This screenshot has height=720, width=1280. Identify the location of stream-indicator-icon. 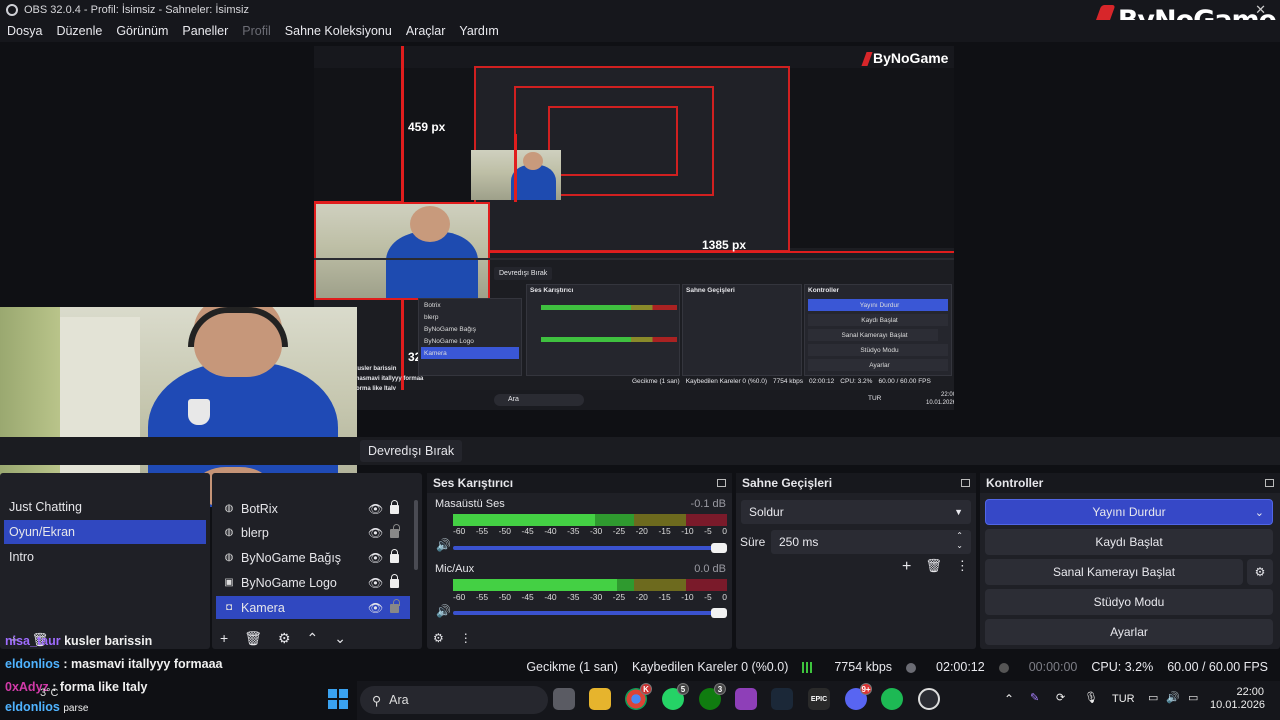
(911, 667).